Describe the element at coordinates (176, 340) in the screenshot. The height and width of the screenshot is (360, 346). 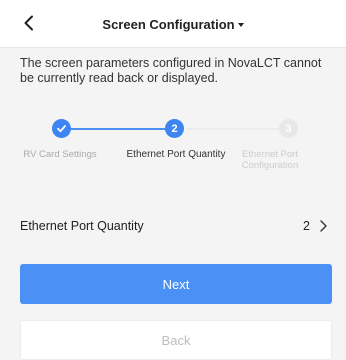
I see `back-step-button: Back` at that location.